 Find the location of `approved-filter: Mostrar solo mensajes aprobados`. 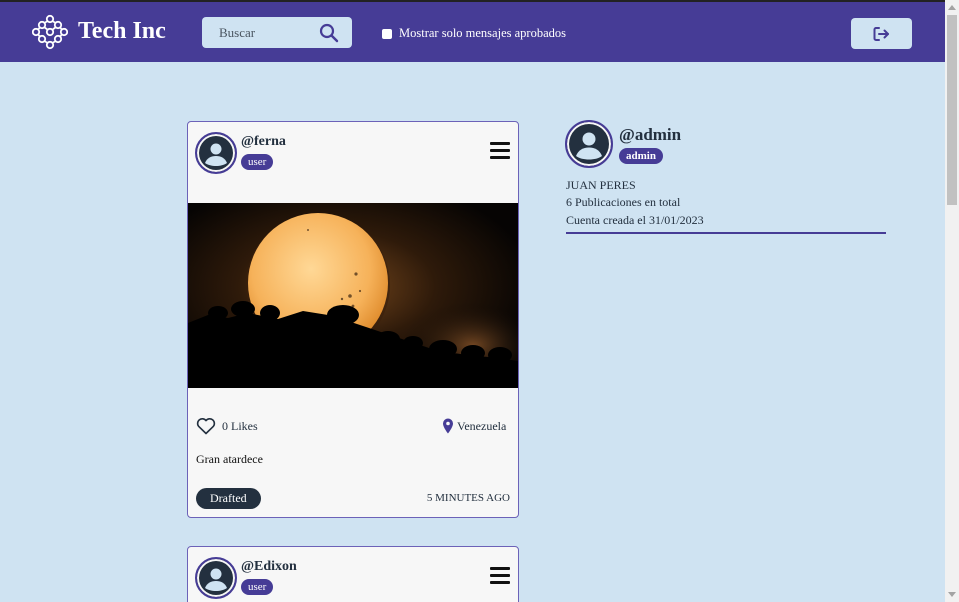

approved-filter: Mostrar solo mensajes aprobados is located at coordinates (474, 33).